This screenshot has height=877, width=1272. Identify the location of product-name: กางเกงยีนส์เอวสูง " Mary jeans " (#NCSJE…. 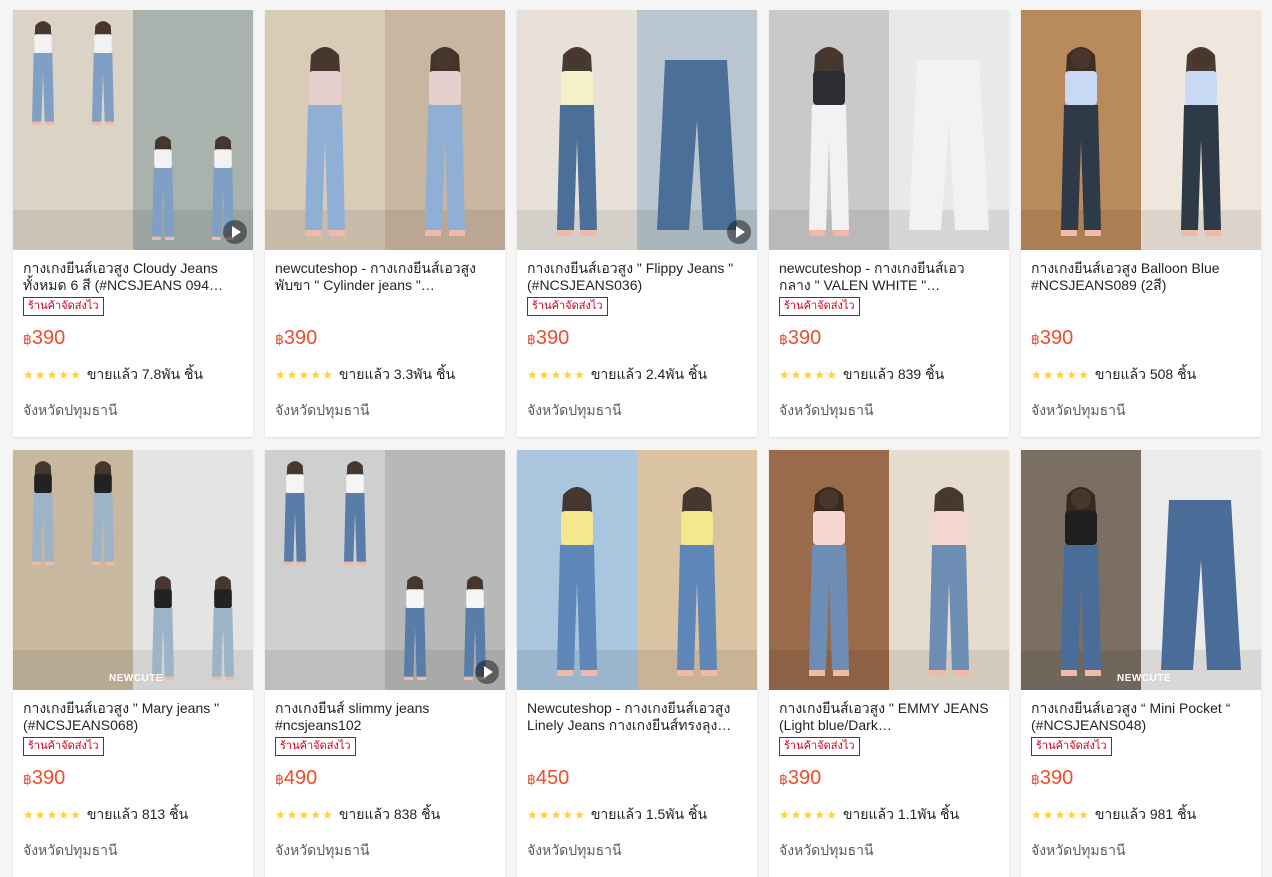
(133, 717).